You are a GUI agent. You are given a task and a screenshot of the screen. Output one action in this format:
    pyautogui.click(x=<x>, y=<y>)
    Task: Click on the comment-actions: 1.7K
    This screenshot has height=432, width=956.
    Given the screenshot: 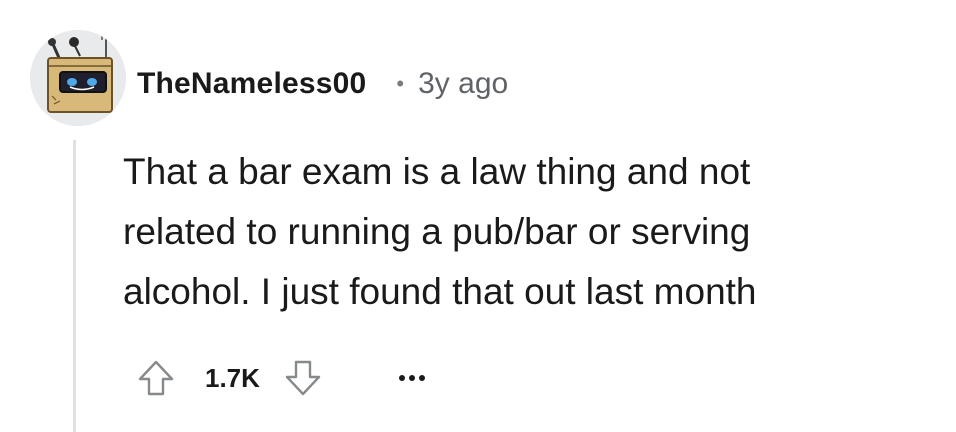 What is the action you would take?
    pyautogui.click(x=282, y=378)
    